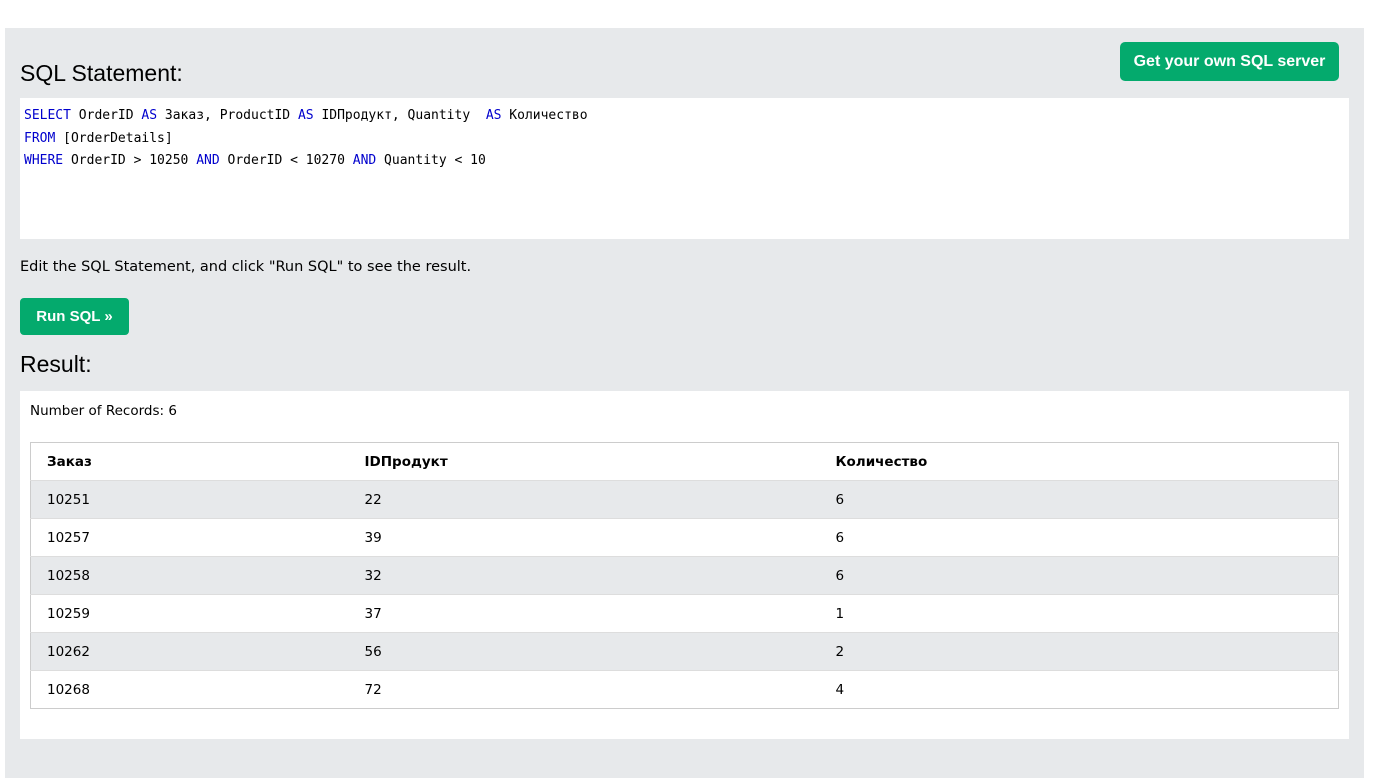 Image resolution: width=1375 pixels, height=782 pixels. I want to click on table-cell: 72, so click(373, 689).